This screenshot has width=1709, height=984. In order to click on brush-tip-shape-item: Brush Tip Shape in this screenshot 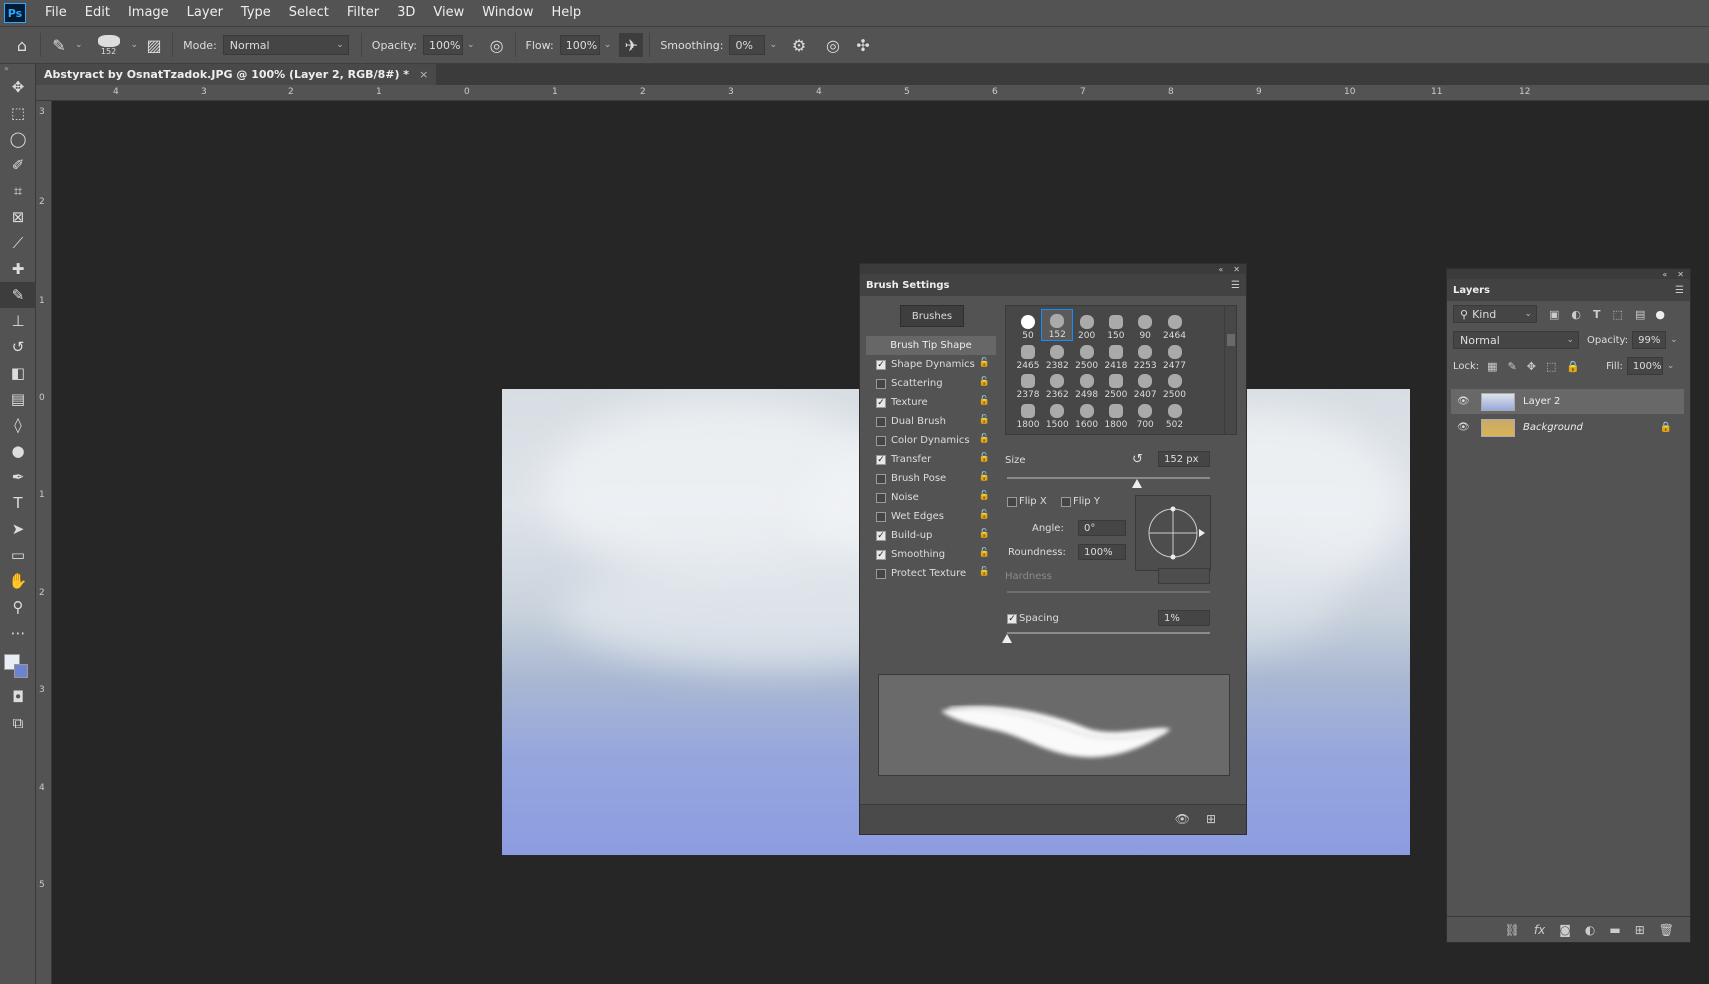, I will do `click(931, 345)`.